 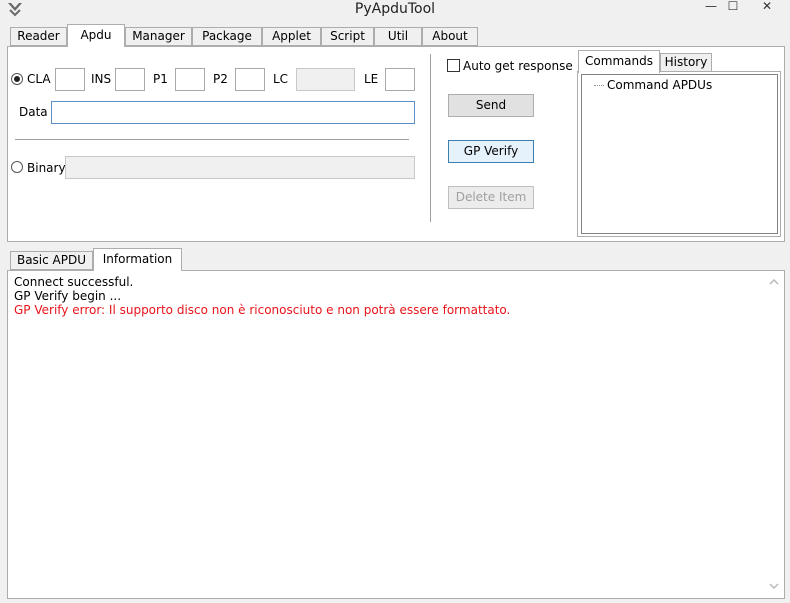 I want to click on p2-input, so click(x=250, y=79).